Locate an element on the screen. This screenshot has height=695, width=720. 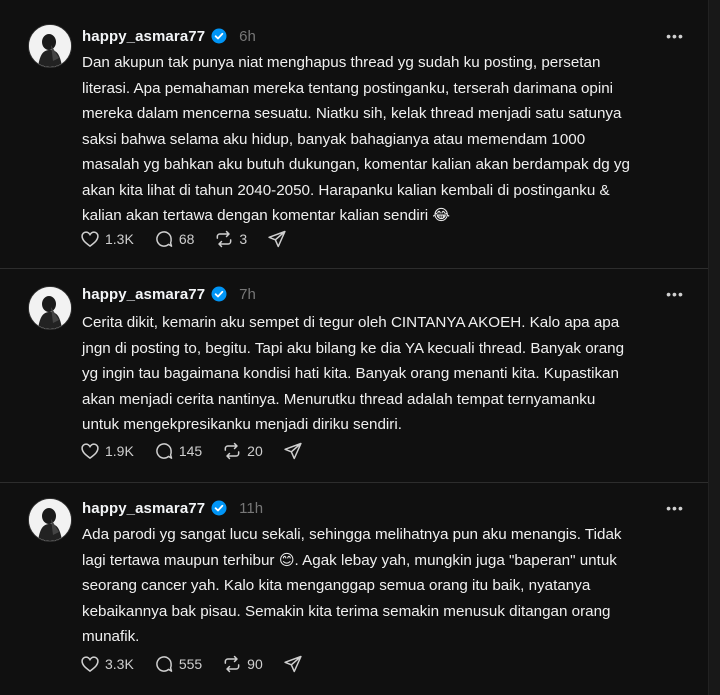
post-header: happy_asmara77 6h is located at coordinates (169, 36).